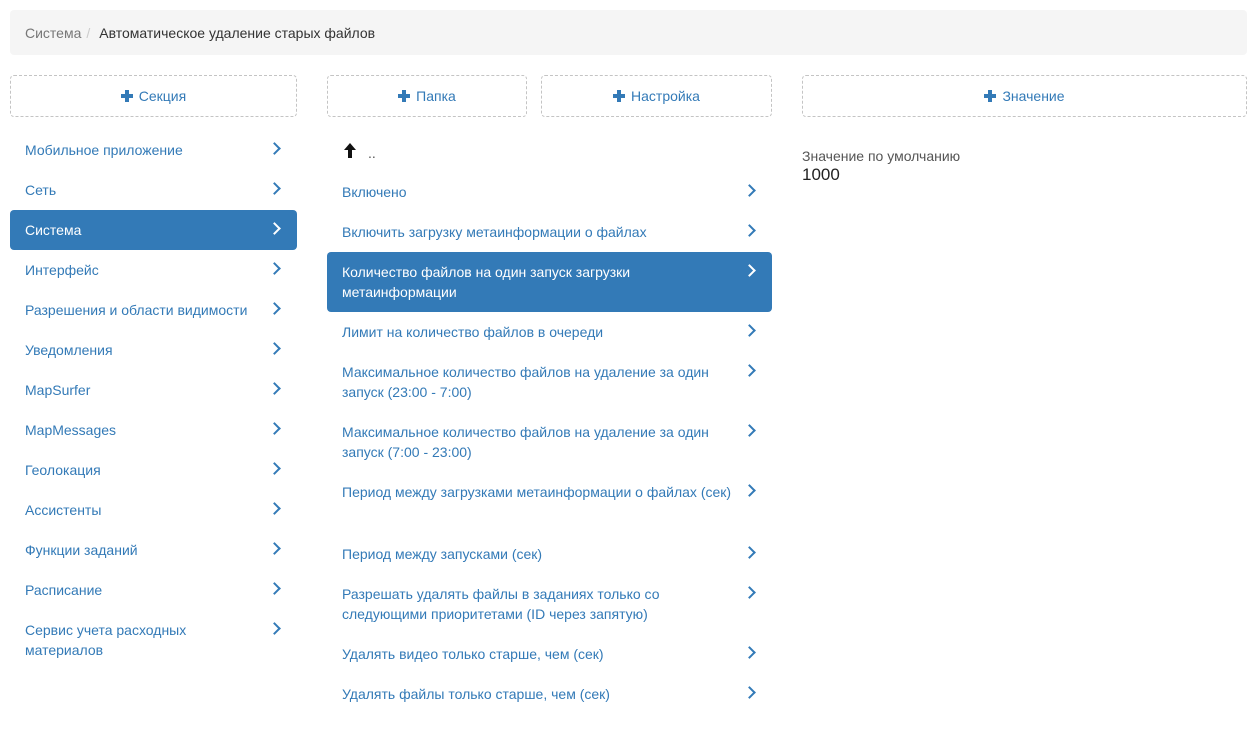 The height and width of the screenshot is (753, 1256). Describe the element at coordinates (473, 332) in the screenshot. I see `setting-item-label: Лимит на количество файлов в очереди` at that location.